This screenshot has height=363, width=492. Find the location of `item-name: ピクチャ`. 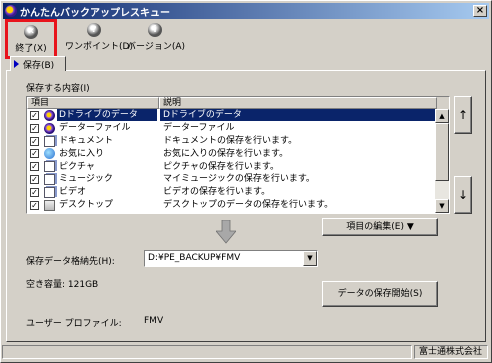

item-name: ピクチャ is located at coordinates (77, 166).